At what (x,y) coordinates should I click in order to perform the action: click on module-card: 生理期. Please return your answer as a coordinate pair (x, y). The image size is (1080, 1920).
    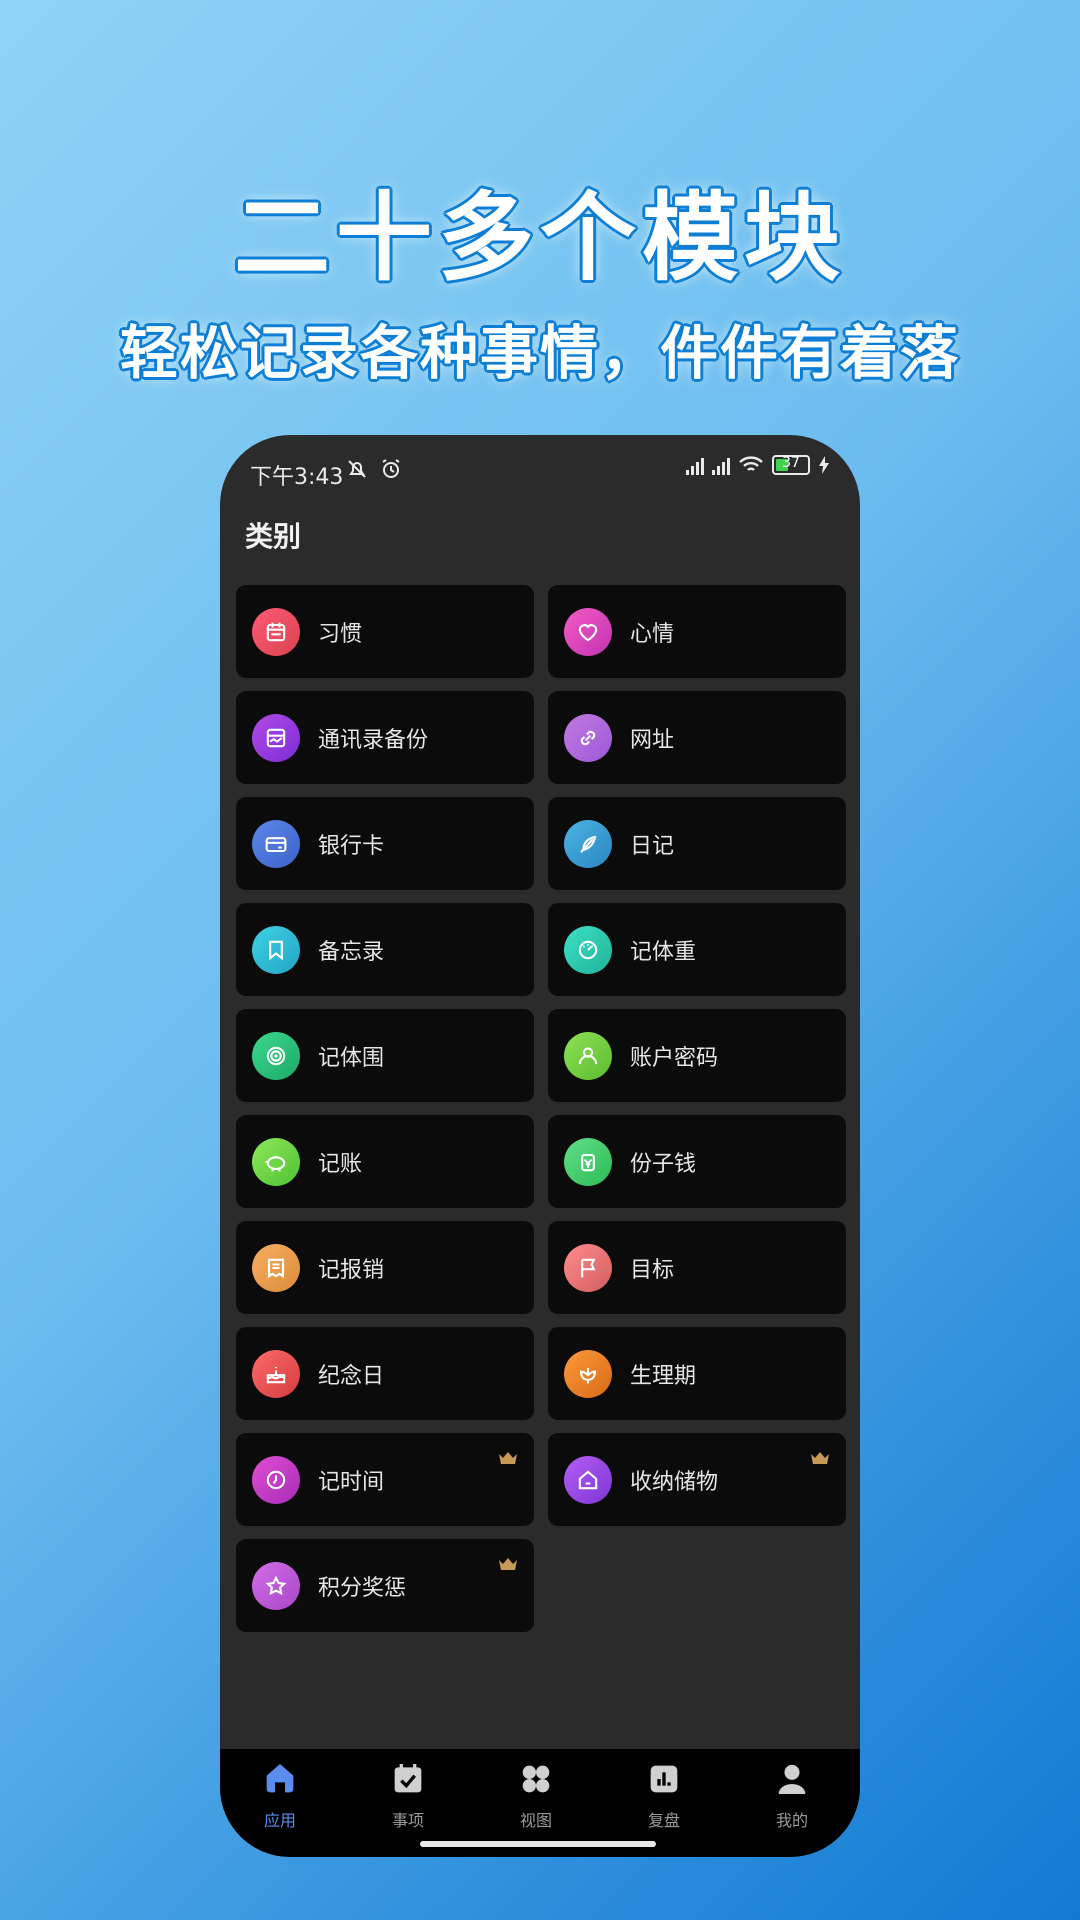
    Looking at the image, I should click on (697, 1373).